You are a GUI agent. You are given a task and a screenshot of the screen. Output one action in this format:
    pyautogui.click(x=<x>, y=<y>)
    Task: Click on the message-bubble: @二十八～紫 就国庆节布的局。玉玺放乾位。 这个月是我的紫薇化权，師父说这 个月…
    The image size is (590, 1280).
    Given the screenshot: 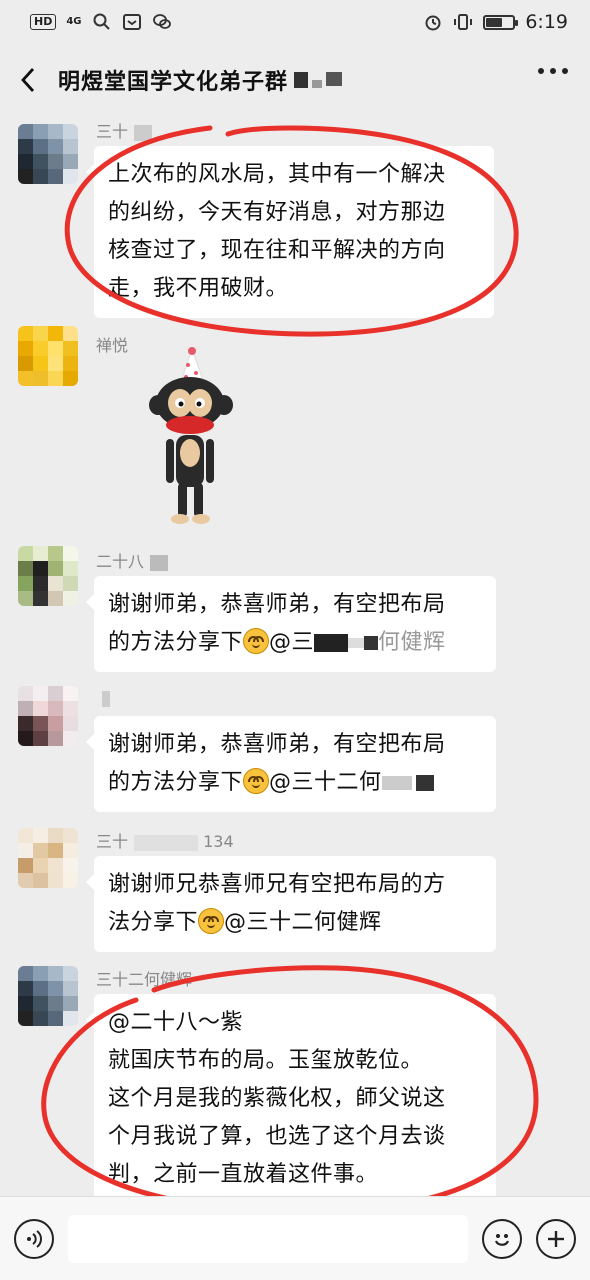 What is the action you would take?
    pyautogui.click(x=291, y=1099)
    